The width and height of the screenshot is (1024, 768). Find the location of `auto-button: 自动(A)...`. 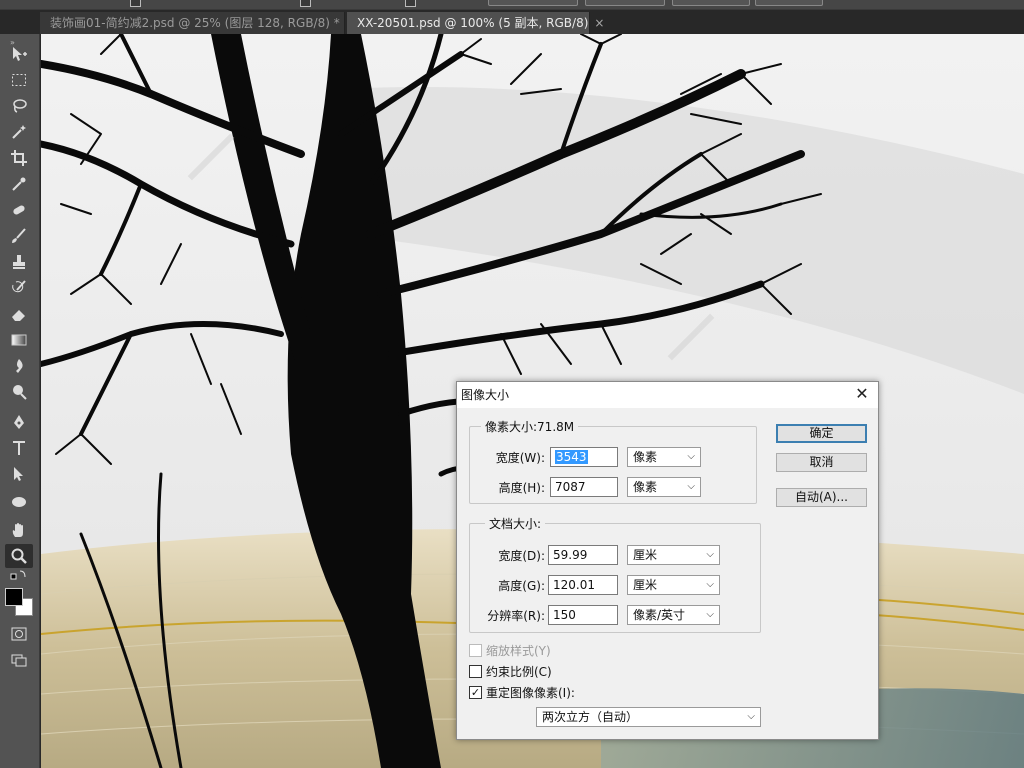

auto-button: 自动(A)... is located at coordinates (821, 497).